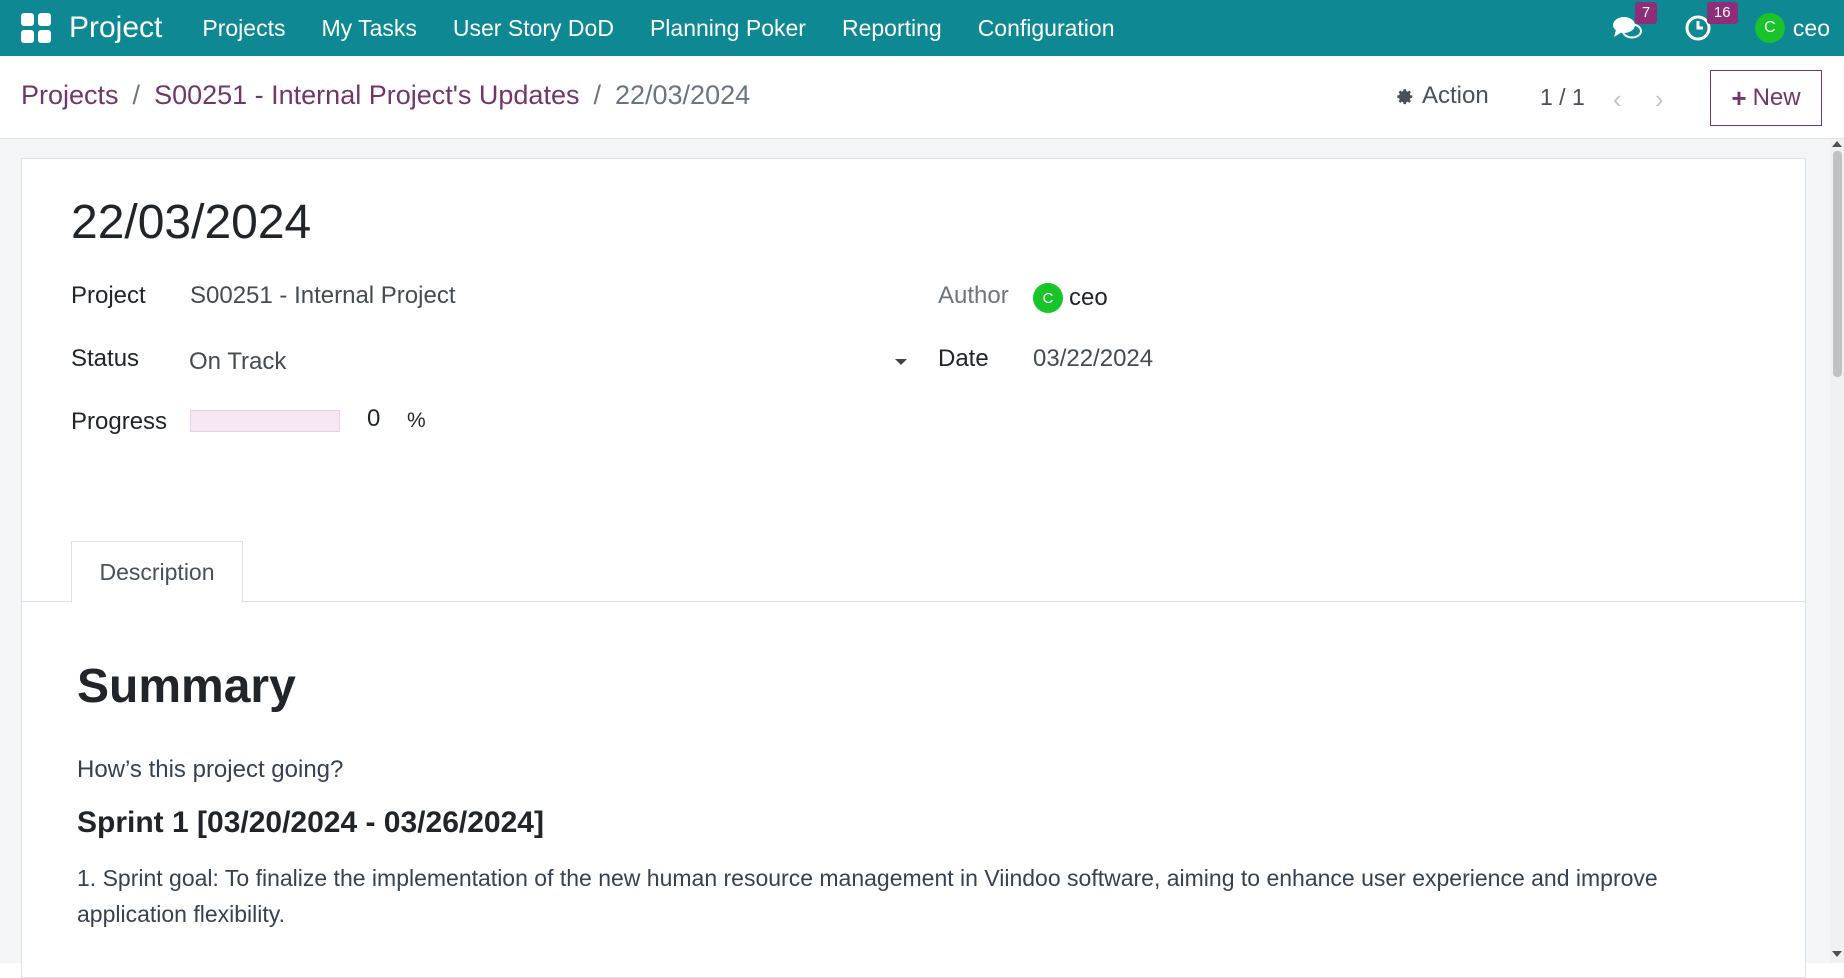  I want to click on messages-button: 7, so click(1634, 23).